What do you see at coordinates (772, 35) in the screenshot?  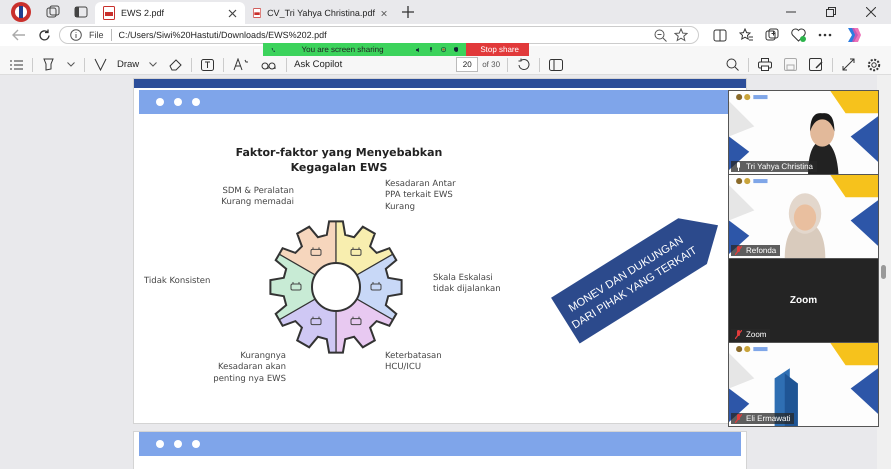 I see `collections-icon` at bounding box center [772, 35].